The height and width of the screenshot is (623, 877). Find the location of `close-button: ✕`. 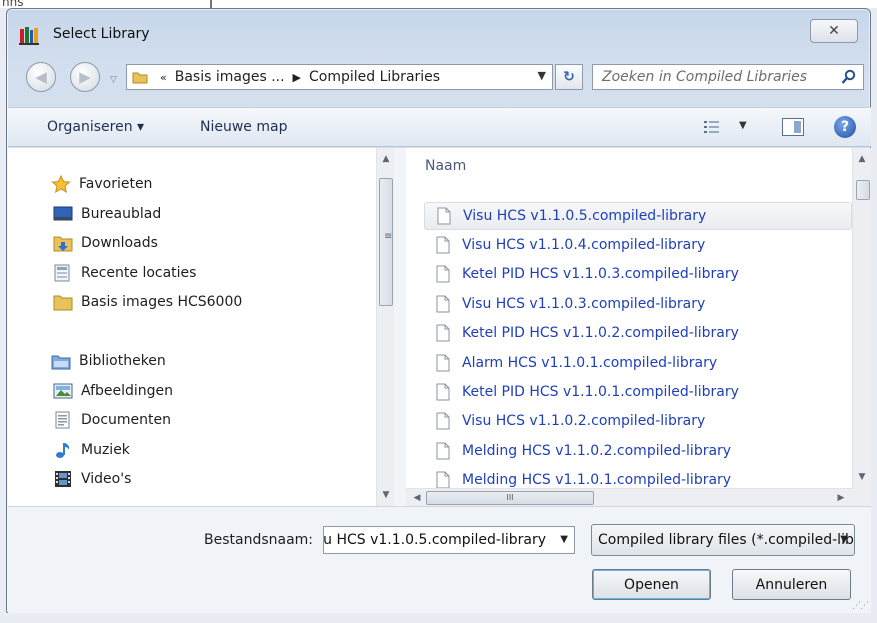

close-button: ✕ is located at coordinates (834, 31).